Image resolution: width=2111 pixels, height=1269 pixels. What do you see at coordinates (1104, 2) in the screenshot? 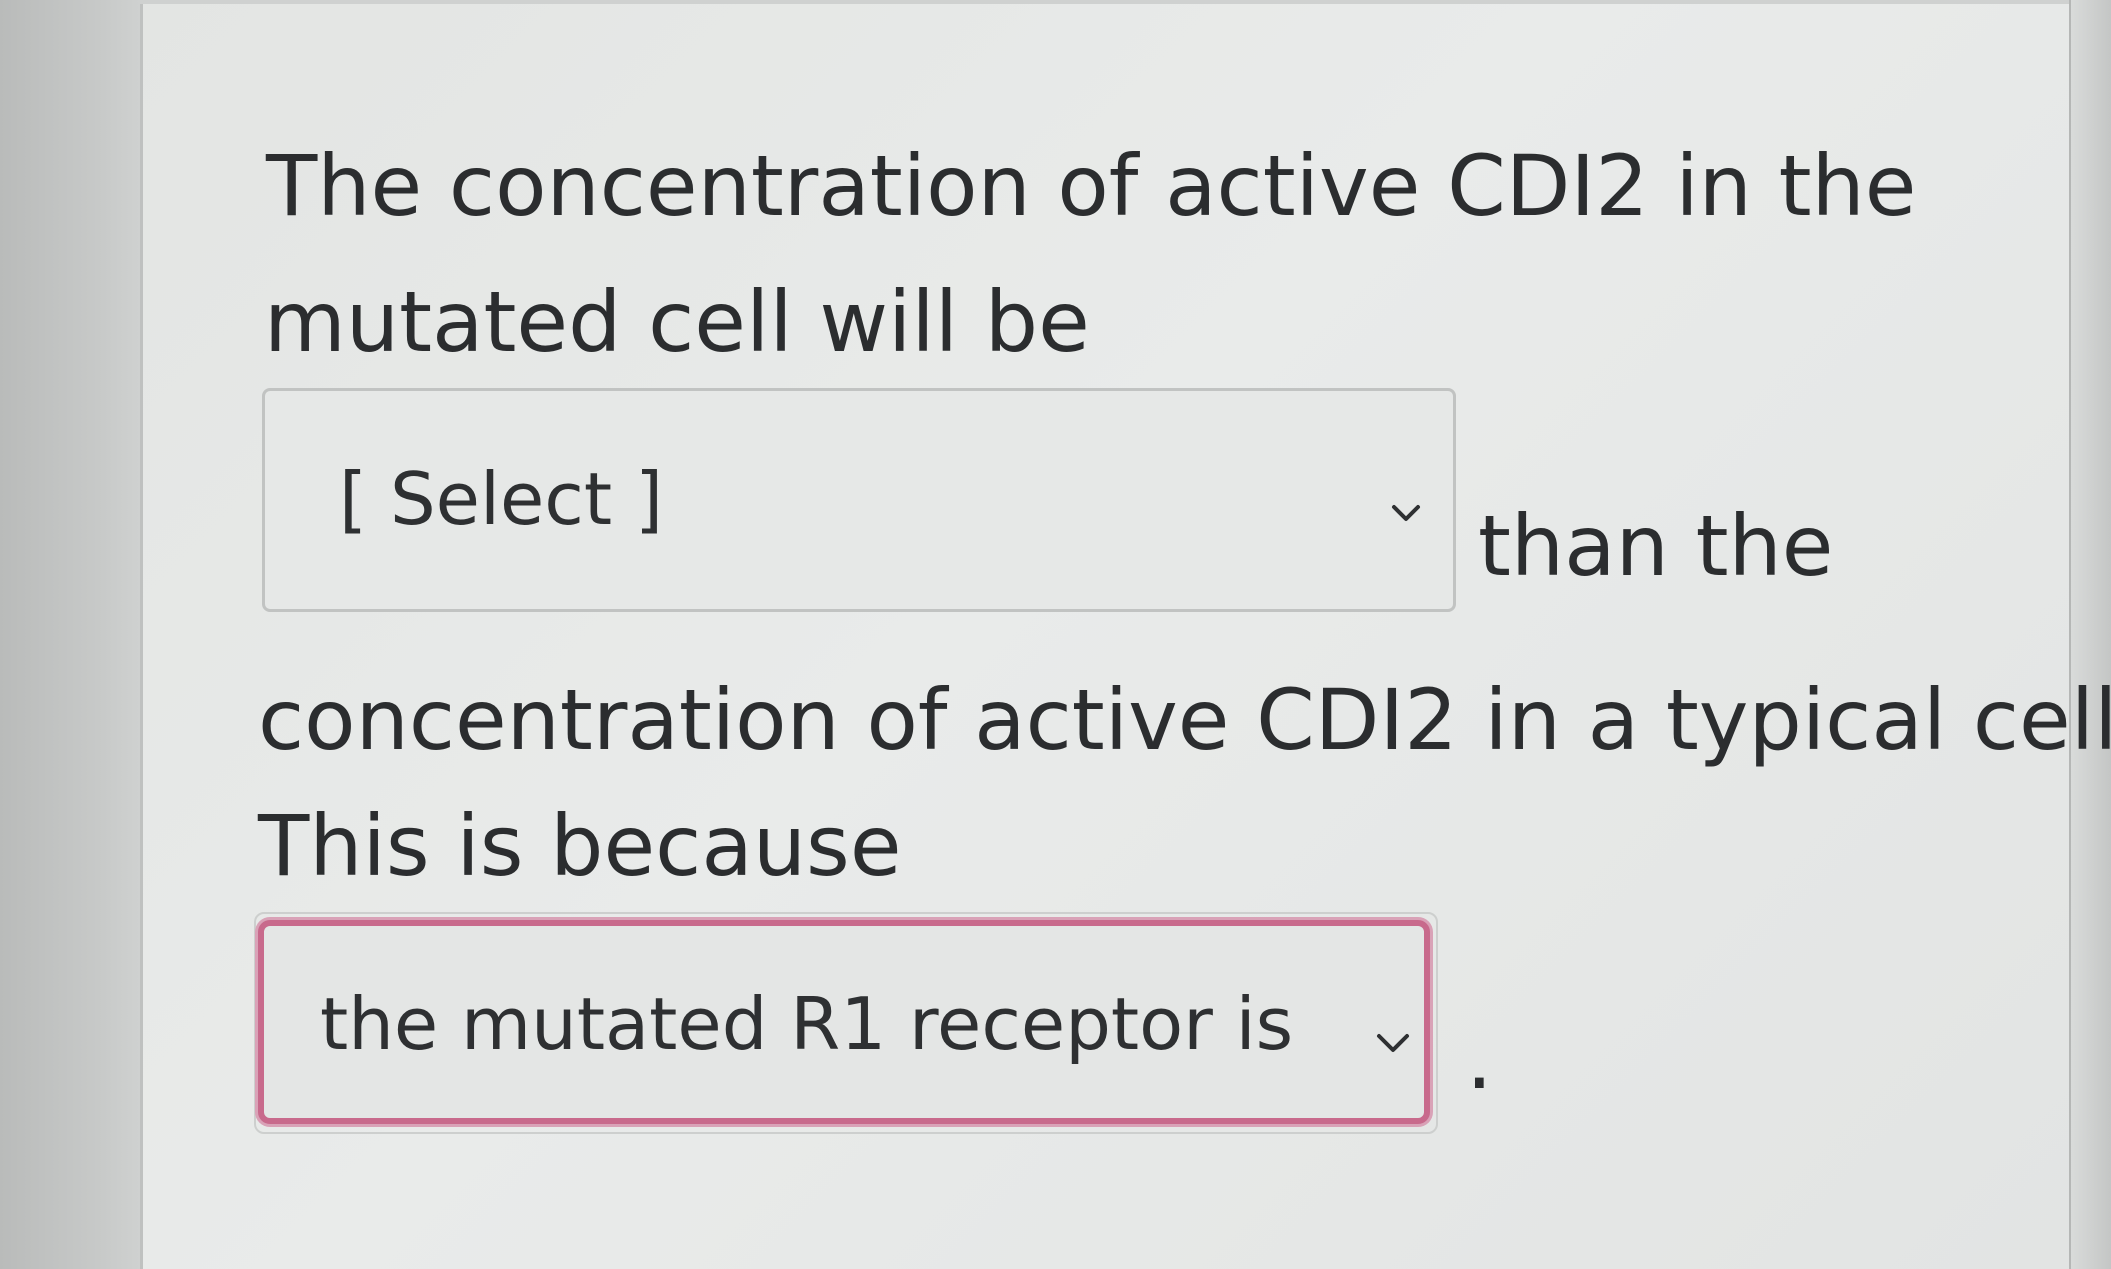
I see `panel-top-border` at bounding box center [1104, 2].